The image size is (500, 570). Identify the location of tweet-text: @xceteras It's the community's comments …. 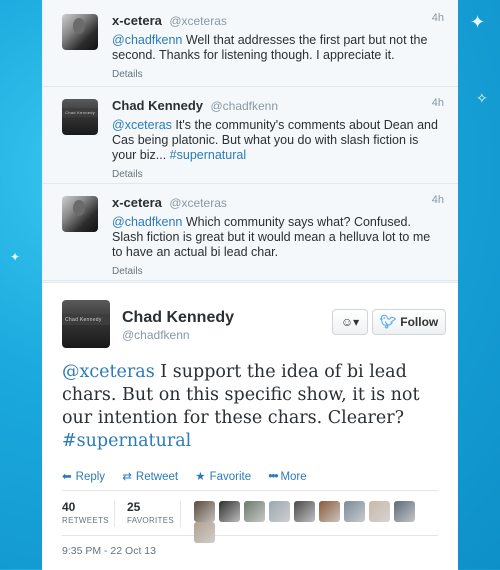
(275, 140).